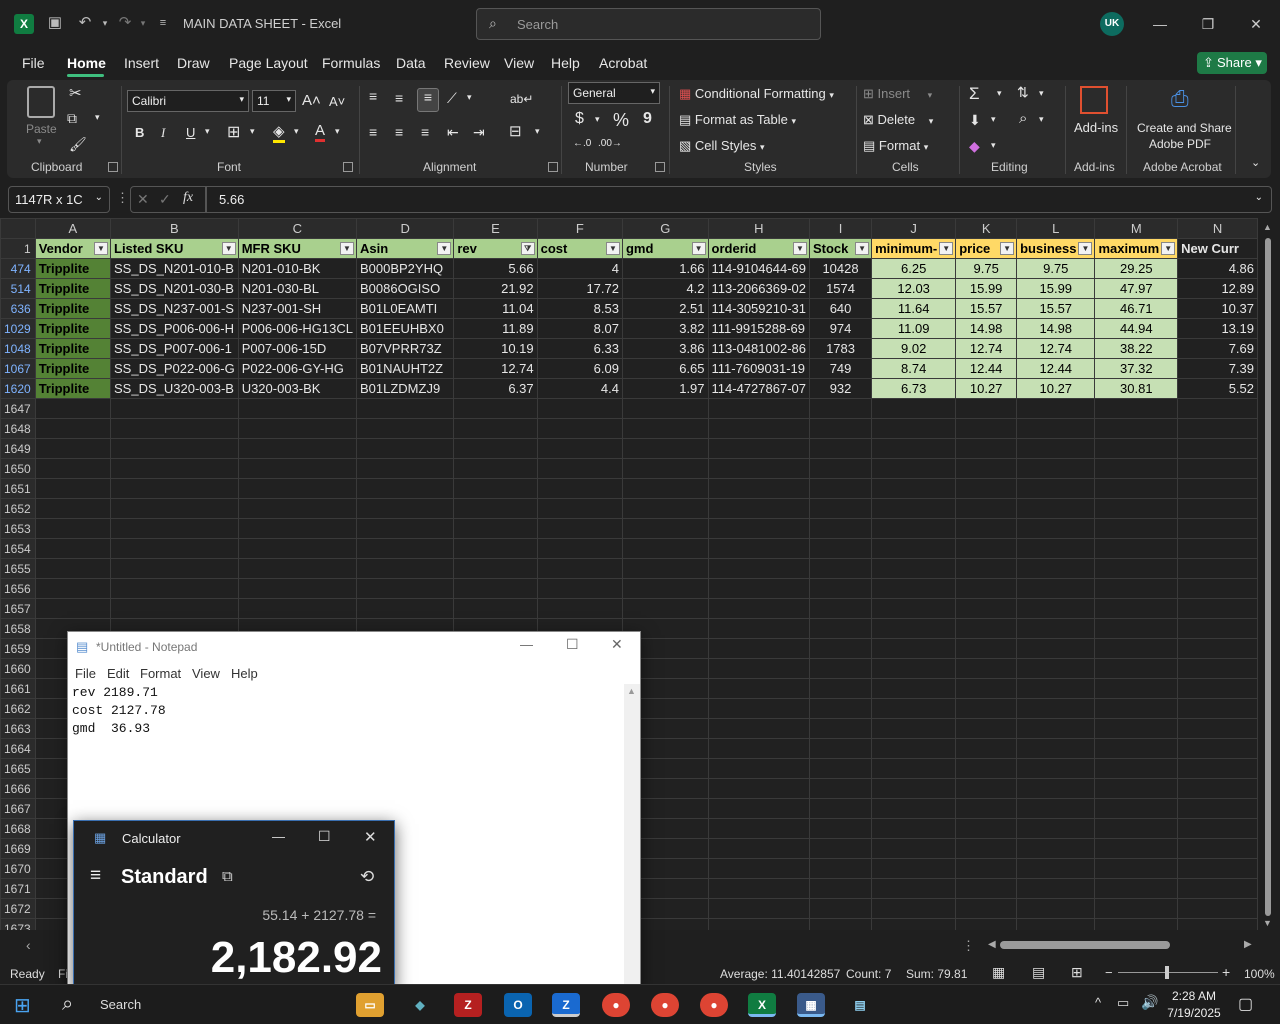 This screenshot has height=1024, width=1280. Describe the element at coordinates (399, 132) in the screenshot. I see `align-center-icon: ≡` at that location.